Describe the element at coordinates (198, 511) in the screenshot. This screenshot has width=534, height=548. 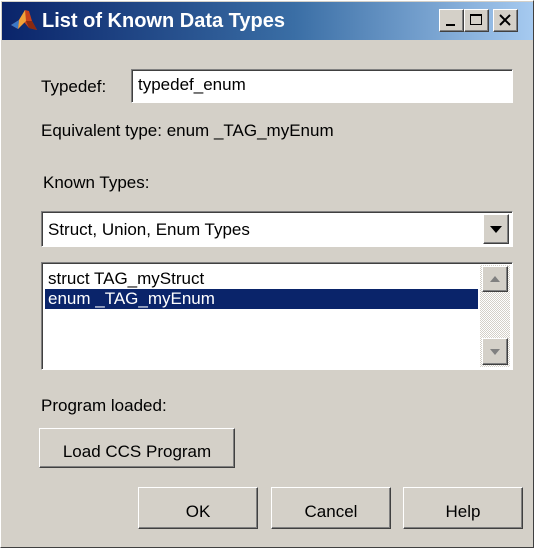
I see `ok-button-label: OK` at that location.